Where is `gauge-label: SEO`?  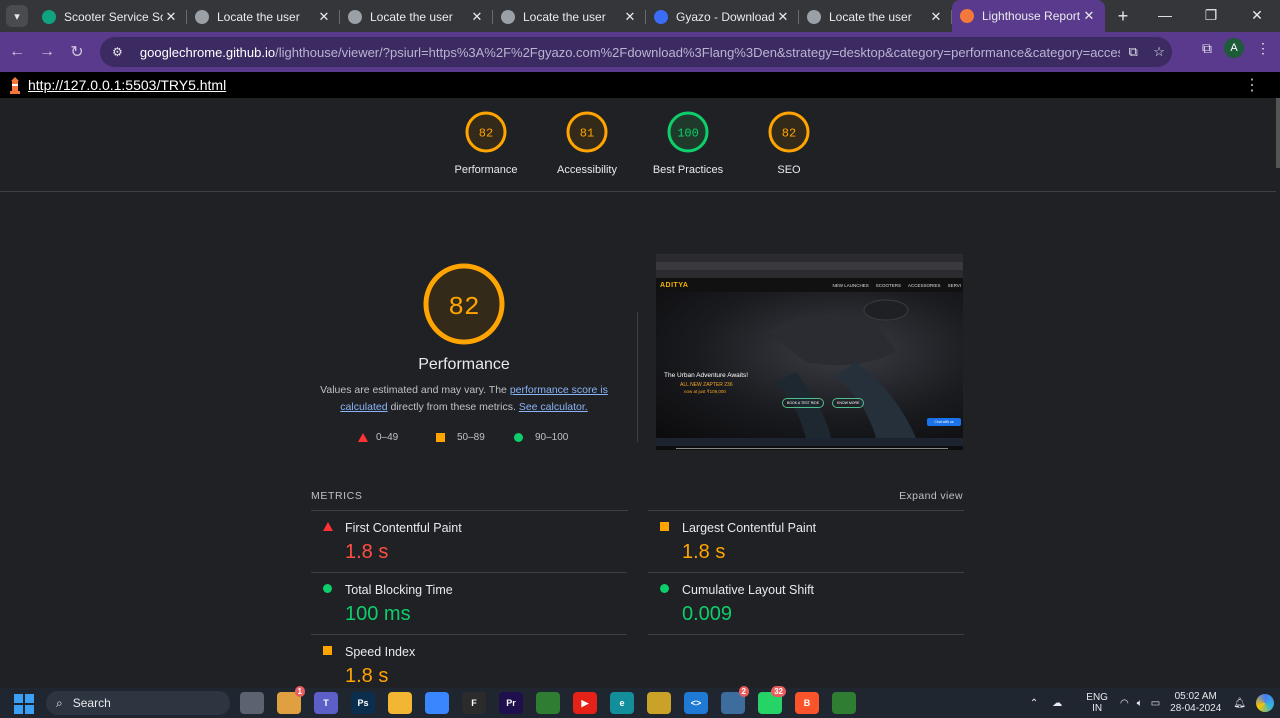
gauge-label: SEO is located at coordinates (789, 170).